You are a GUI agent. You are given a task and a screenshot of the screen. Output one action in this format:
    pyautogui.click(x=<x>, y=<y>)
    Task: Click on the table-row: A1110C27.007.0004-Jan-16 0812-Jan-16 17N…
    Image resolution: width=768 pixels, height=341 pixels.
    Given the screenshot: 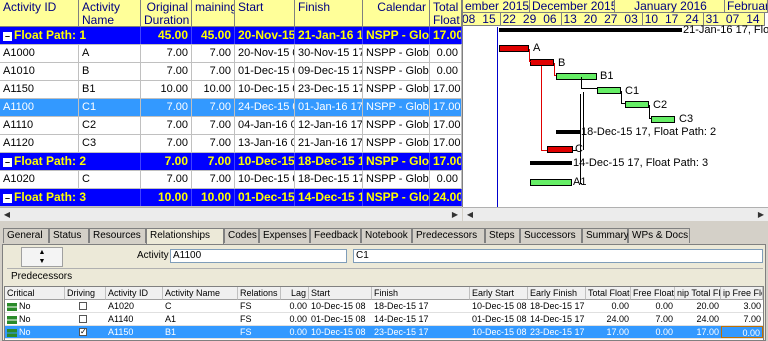 What is the action you would take?
    pyautogui.click(x=231, y=126)
    